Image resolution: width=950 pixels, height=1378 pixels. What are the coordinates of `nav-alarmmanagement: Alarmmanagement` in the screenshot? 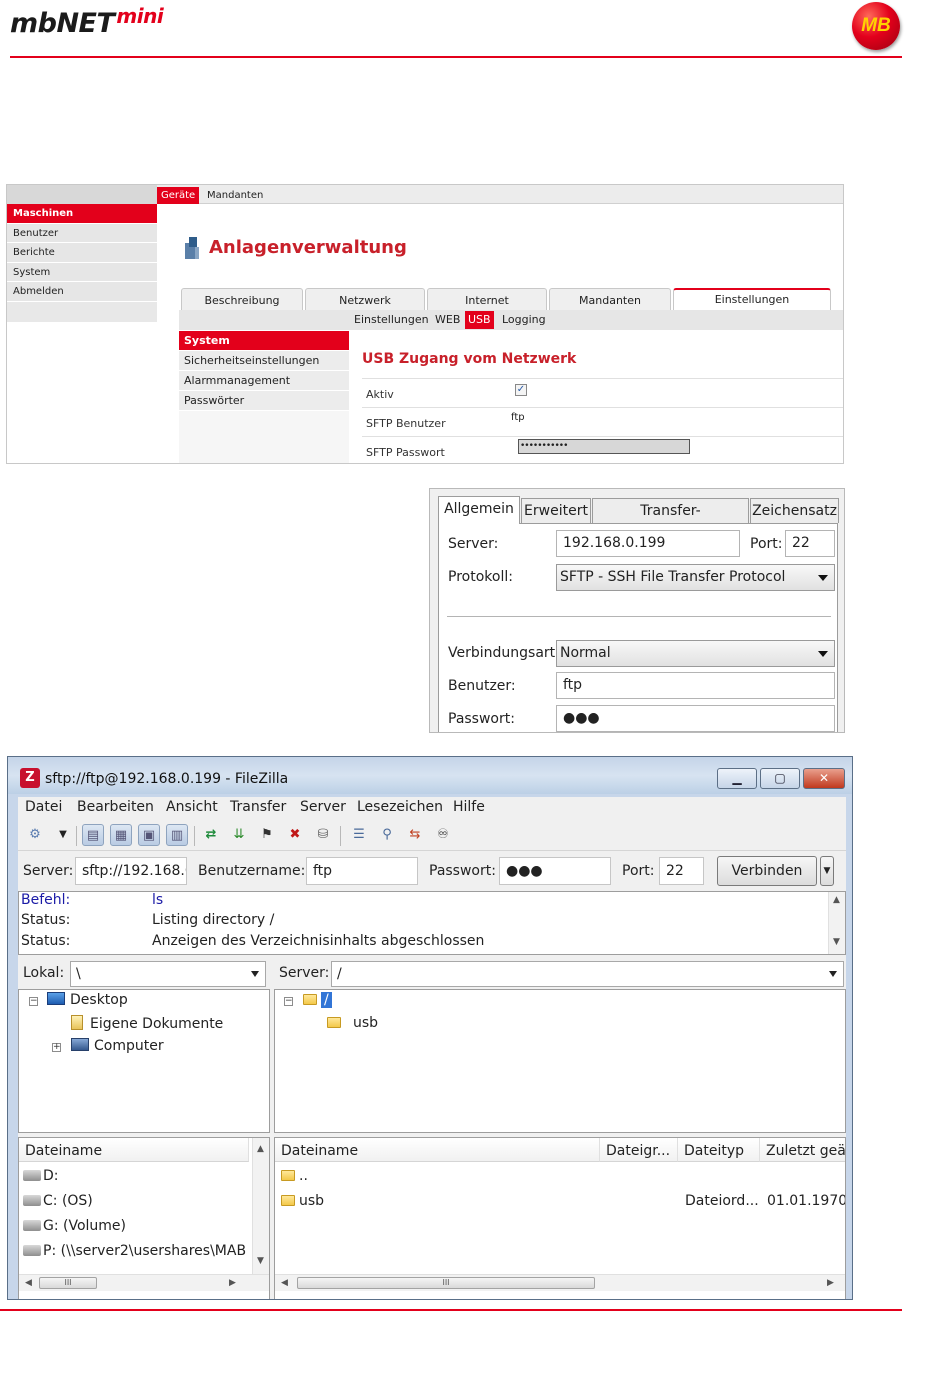 It's located at (264, 381).